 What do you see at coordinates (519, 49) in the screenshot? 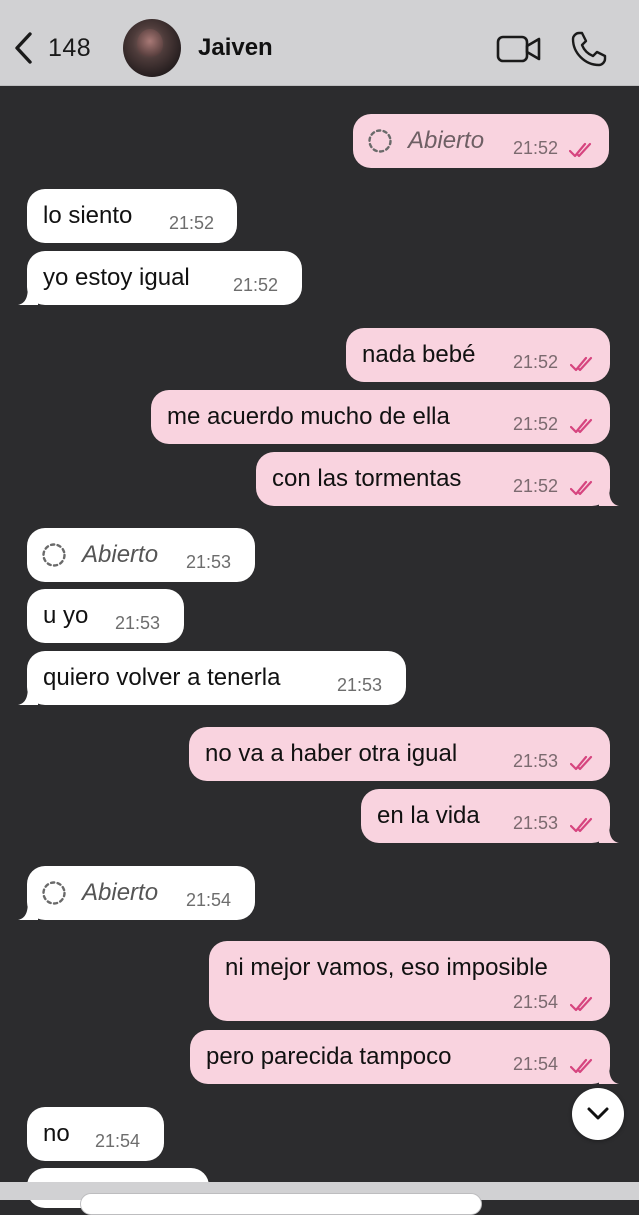
I see `video-camera-icon` at bounding box center [519, 49].